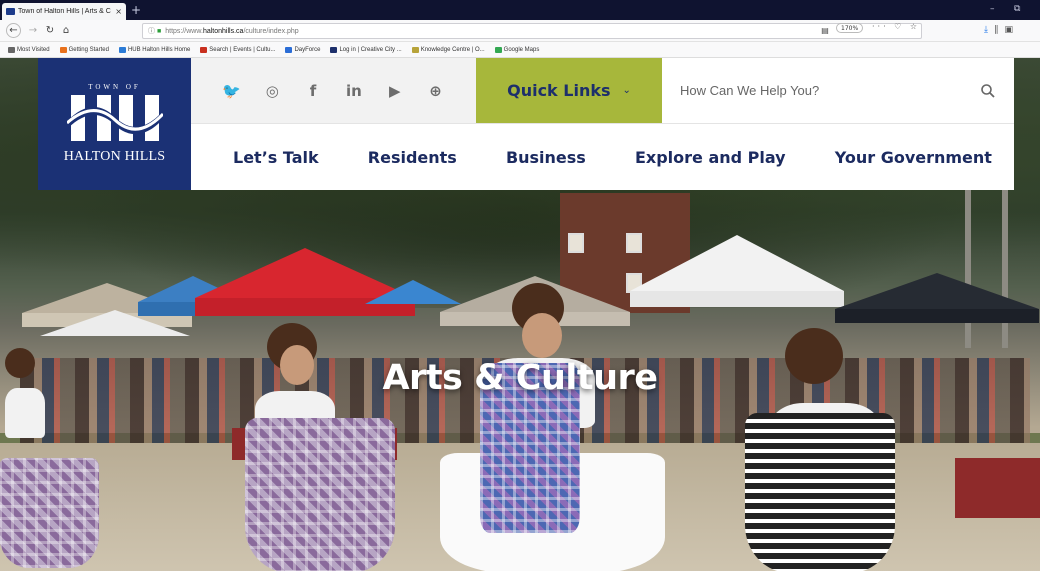 This screenshot has height=571, width=1040. I want to click on red-table, so click(997, 488).